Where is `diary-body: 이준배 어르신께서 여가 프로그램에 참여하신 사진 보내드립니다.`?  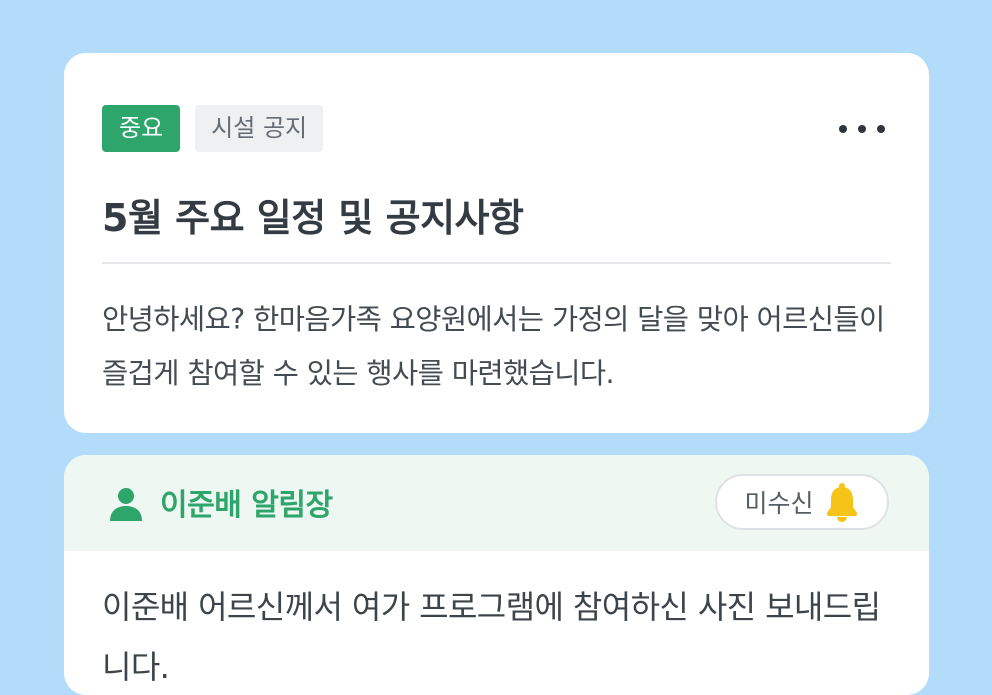 diary-body: 이준배 어르신께서 여가 프로그램에 참여하신 사진 보내드립니다. is located at coordinates (491, 637).